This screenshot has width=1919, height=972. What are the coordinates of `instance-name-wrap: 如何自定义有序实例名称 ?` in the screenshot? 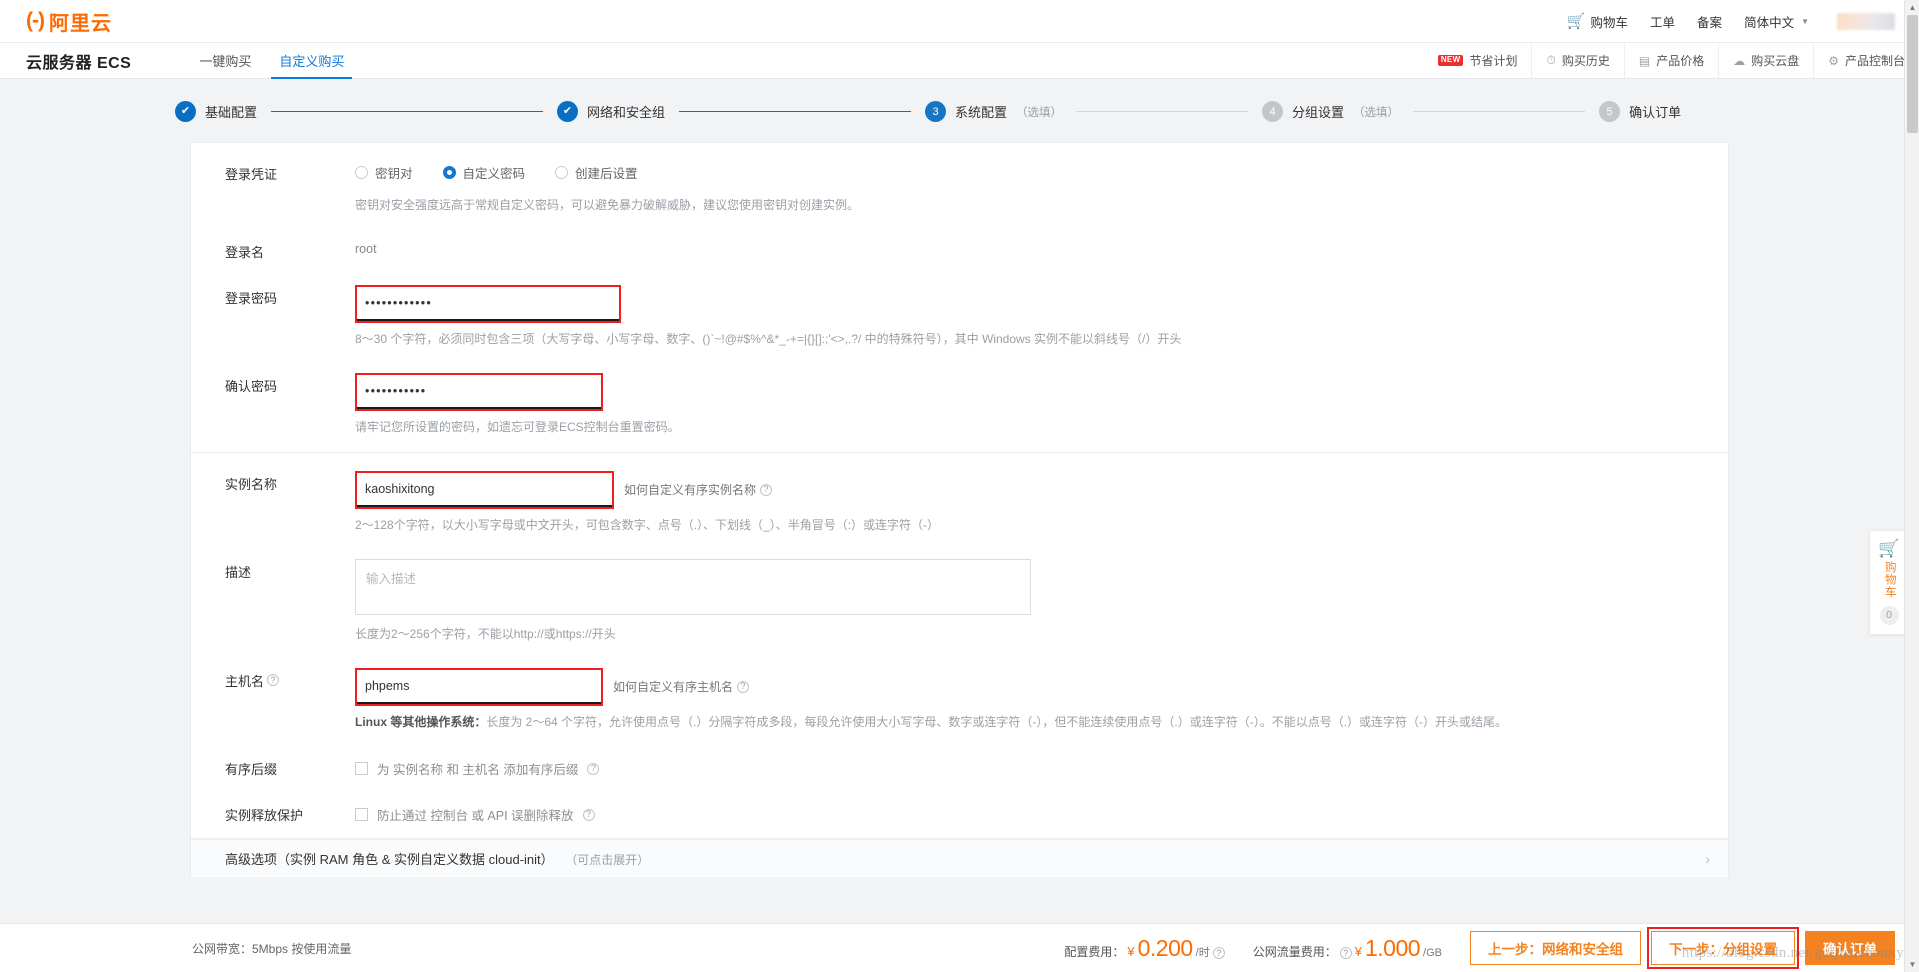 It's located at (1041, 489).